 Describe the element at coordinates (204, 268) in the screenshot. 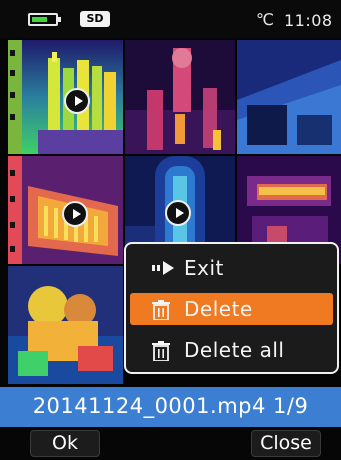

I see `menu-item-label: Exit` at that location.